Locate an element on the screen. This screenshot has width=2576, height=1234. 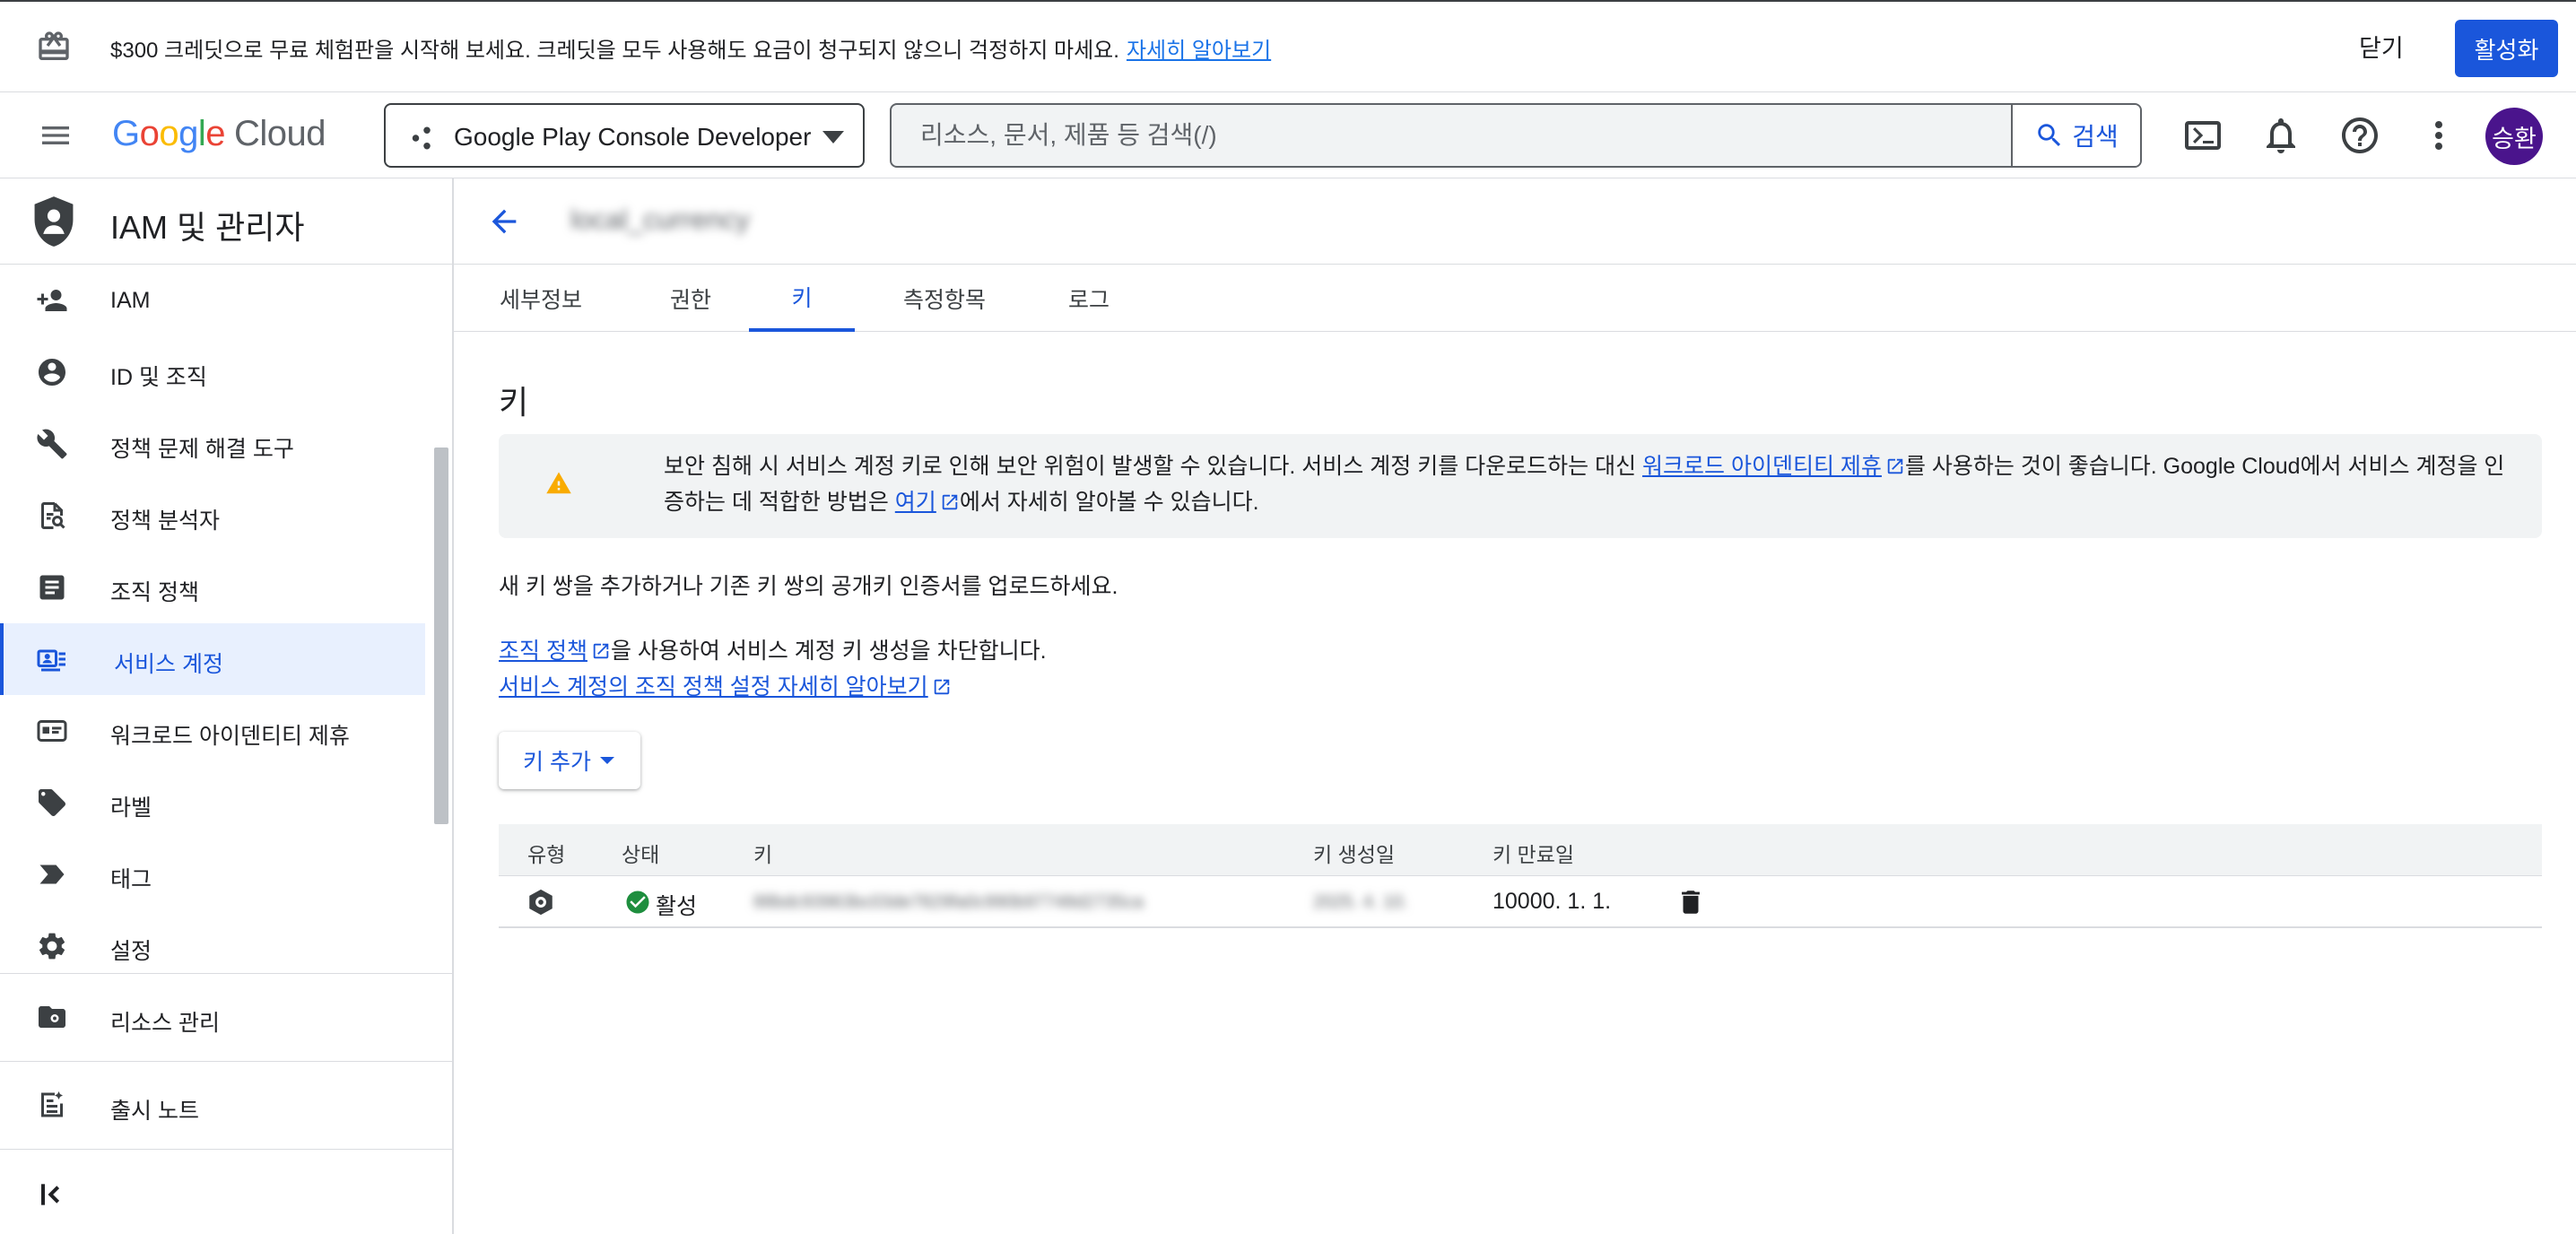
document-search-icon is located at coordinates (53, 515).